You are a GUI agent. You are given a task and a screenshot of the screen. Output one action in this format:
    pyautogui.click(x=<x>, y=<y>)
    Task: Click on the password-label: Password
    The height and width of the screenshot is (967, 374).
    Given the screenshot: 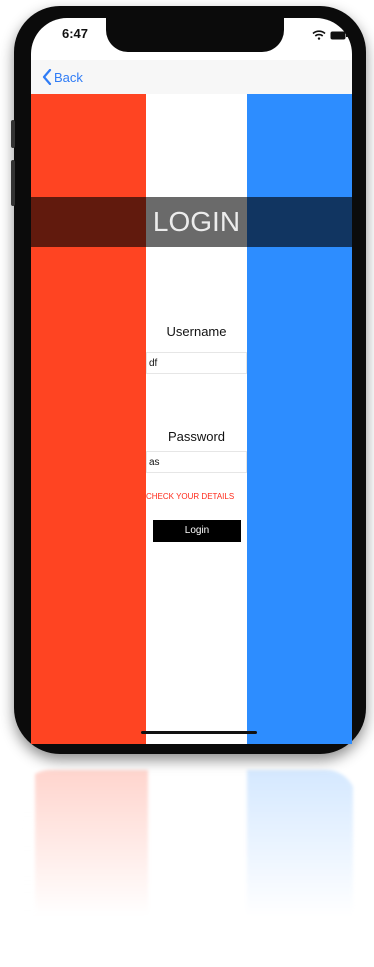 What is the action you would take?
    pyautogui.click(x=196, y=436)
    